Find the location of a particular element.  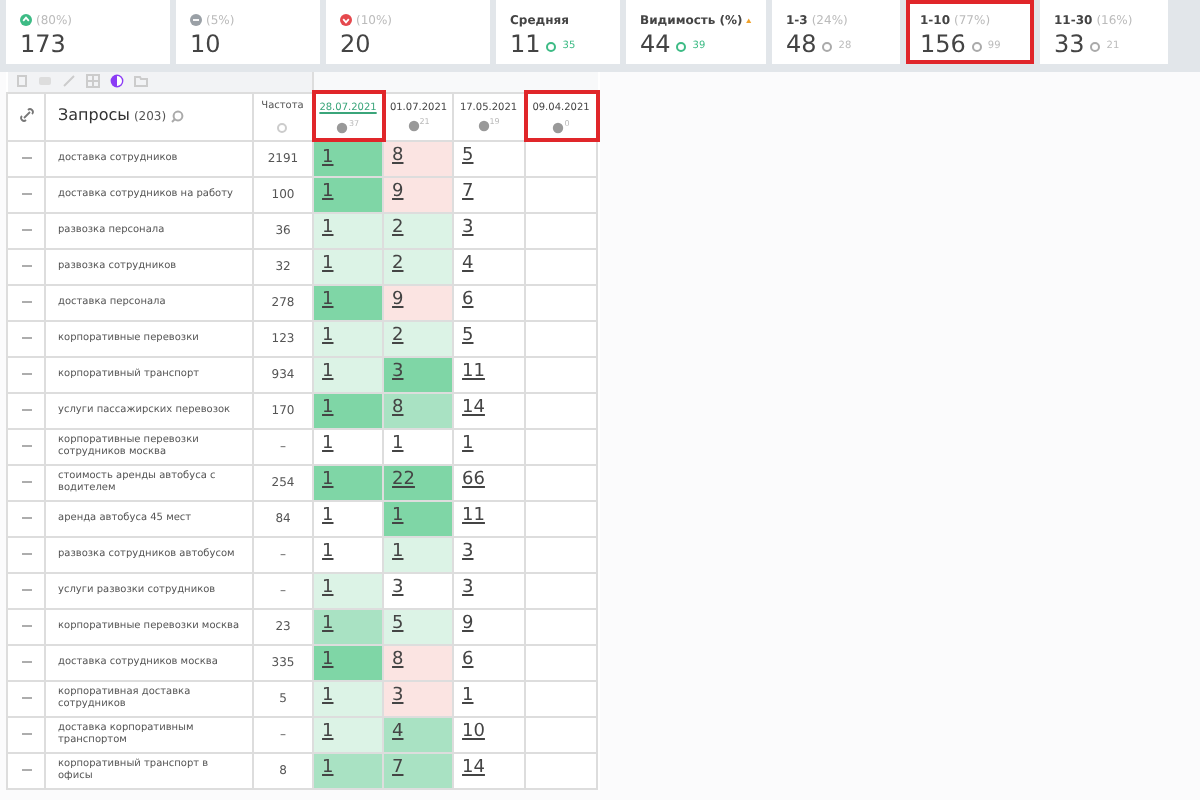

position-cell: 66 is located at coordinates (489, 482).